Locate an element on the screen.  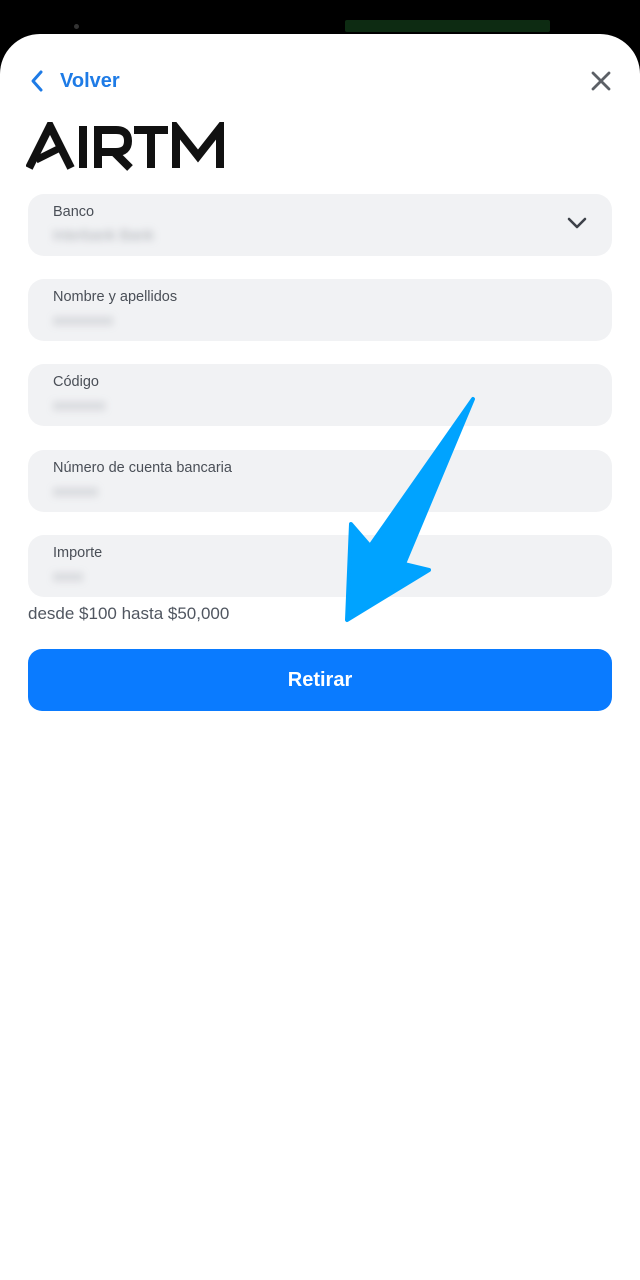
withdraw-button: Retirar is located at coordinates (320, 680).